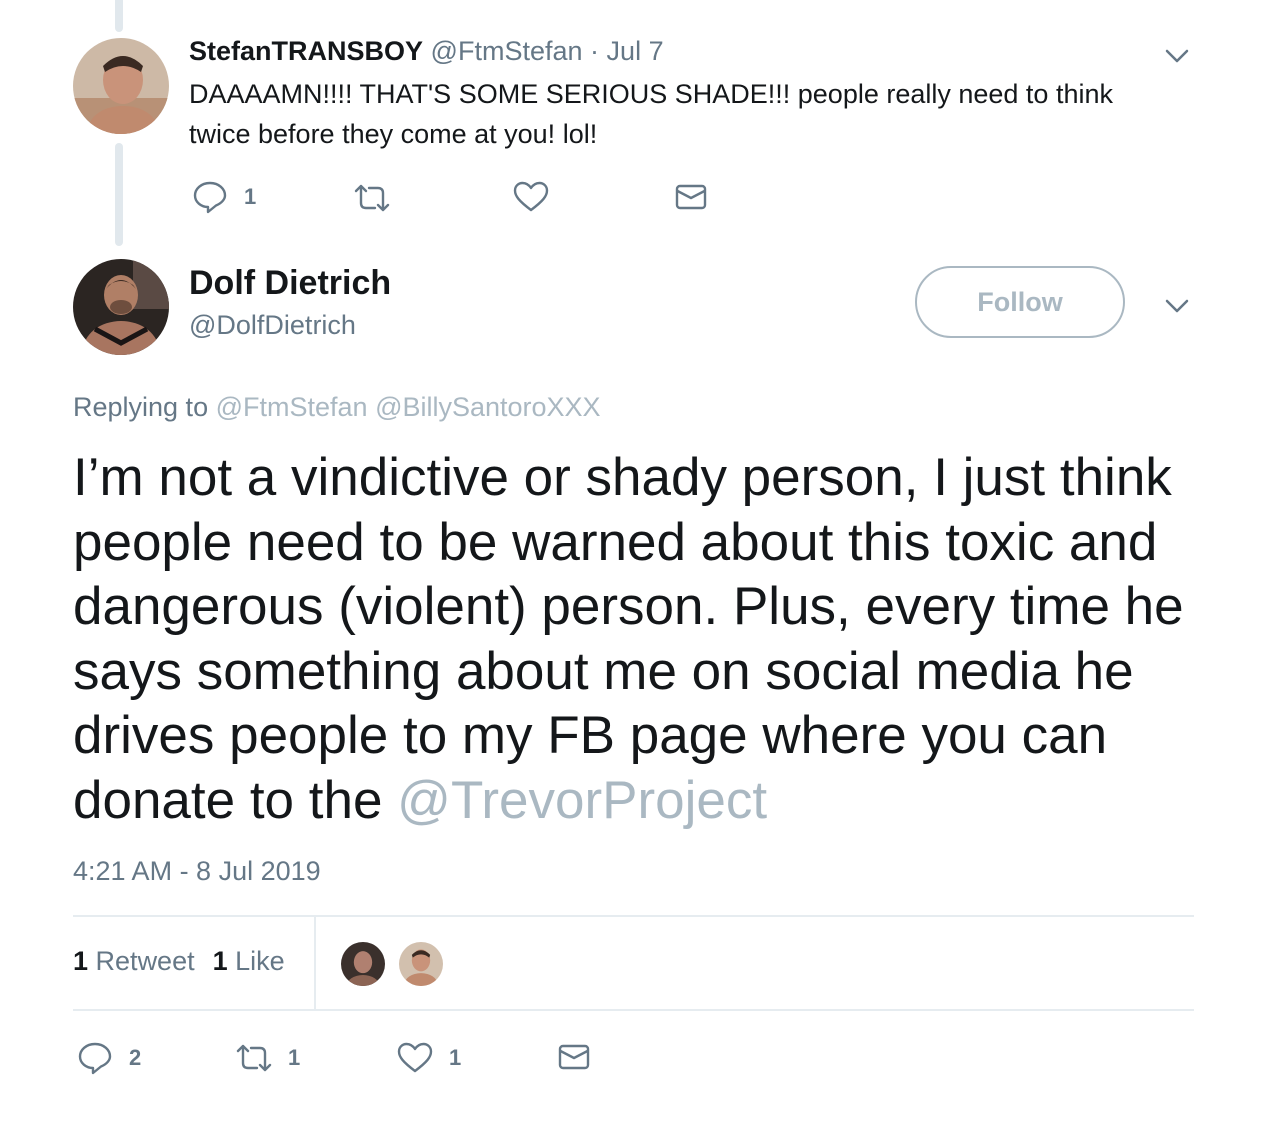 This screenshot has width=1268, height=1124. What do you see at coordinates (635, 51) in the screenshot?
I see `reply-date: Jul 7` at bounding box center [635, 51].